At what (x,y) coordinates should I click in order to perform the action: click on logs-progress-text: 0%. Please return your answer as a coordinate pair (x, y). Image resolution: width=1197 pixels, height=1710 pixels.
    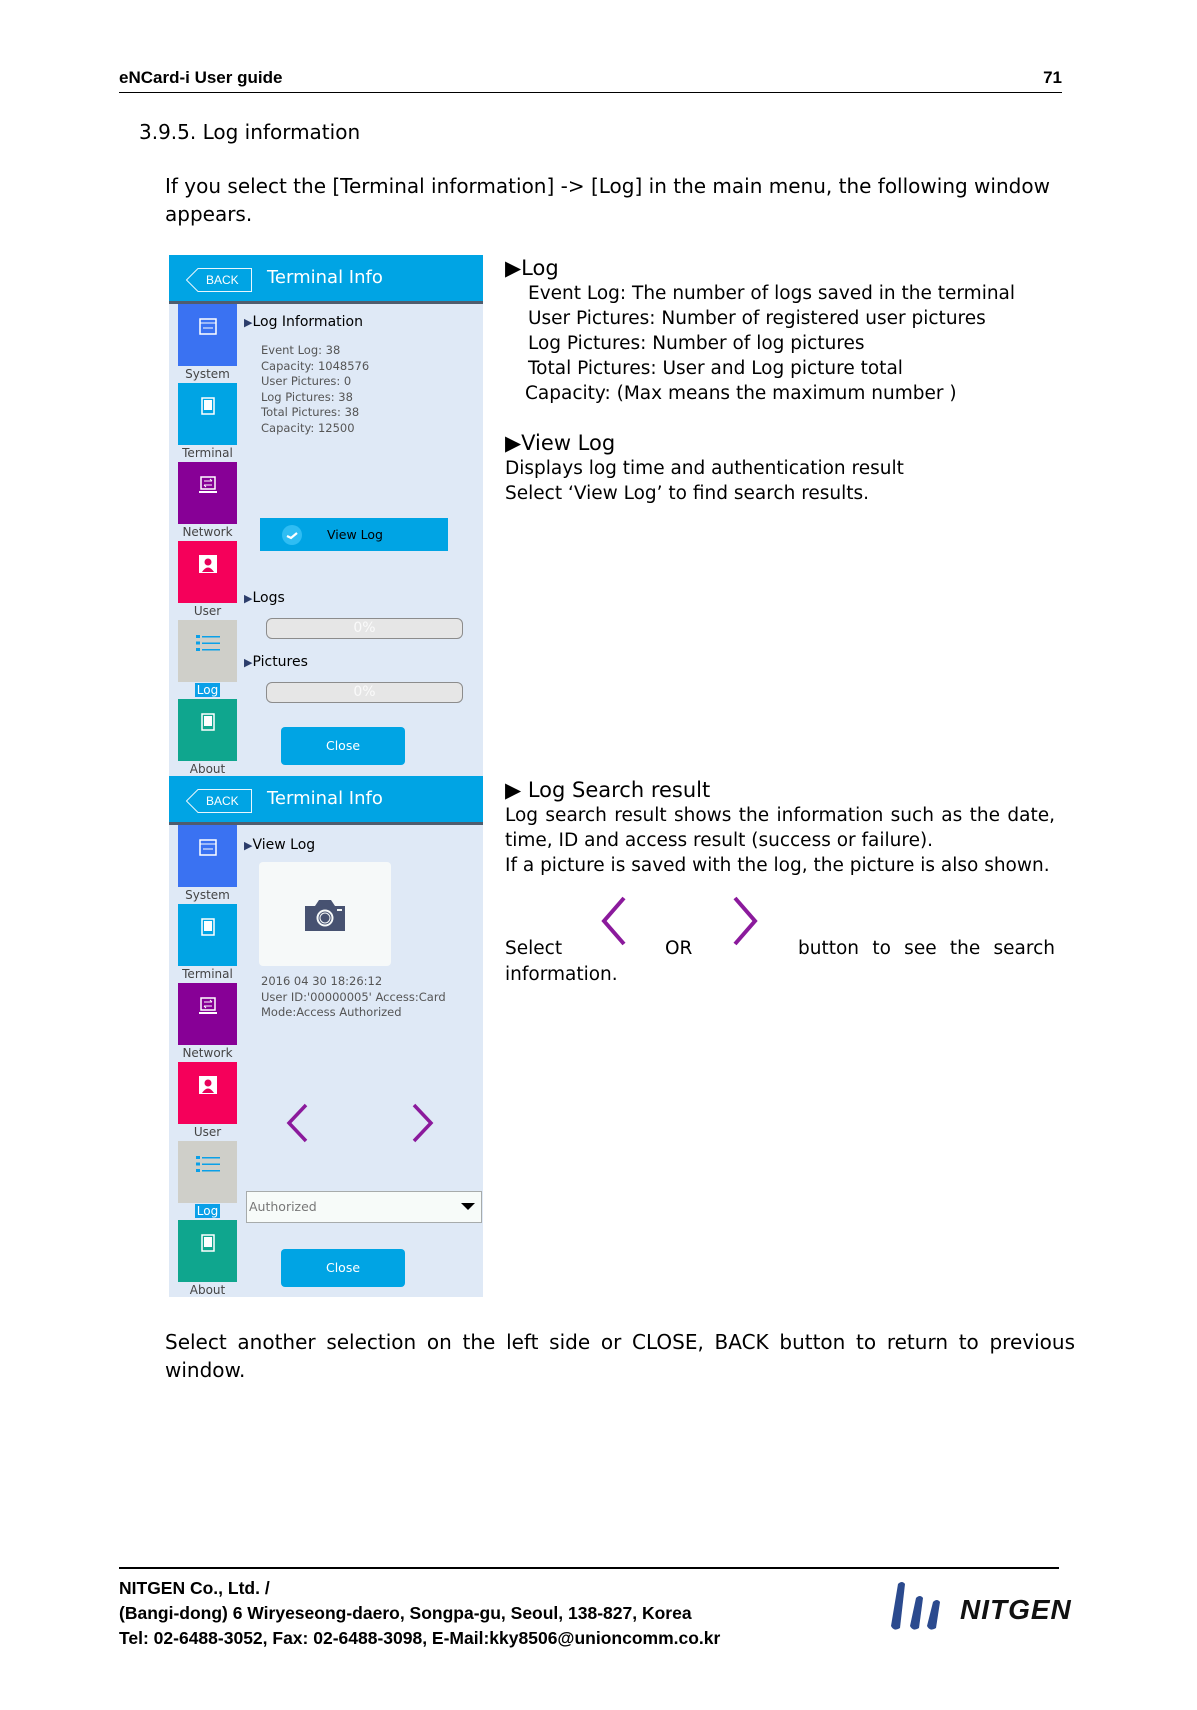
    Looking at the image, I should click on (364, 628).